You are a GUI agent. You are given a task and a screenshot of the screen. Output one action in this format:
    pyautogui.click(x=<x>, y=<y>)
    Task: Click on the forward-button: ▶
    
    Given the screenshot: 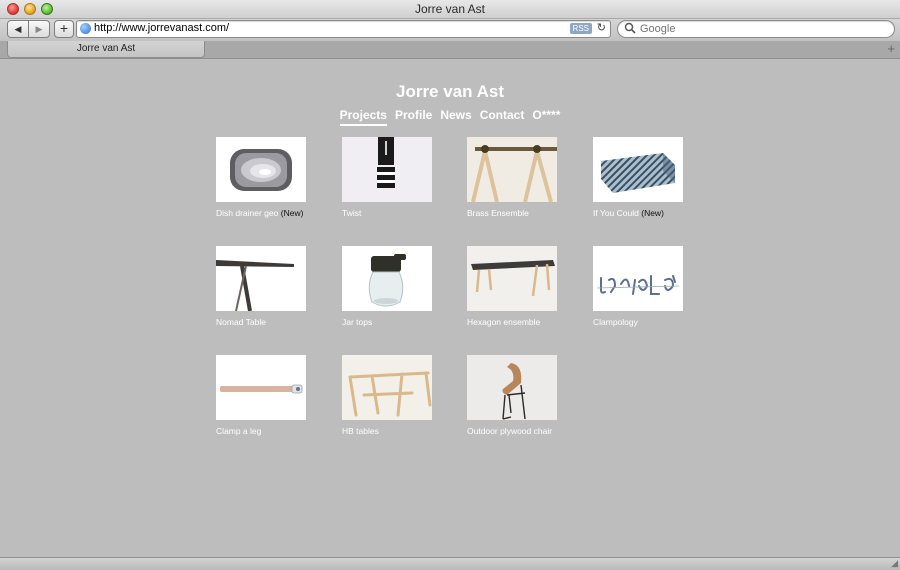 What is the action you would take?
    pyautogui.click(x=39, y=29)
    